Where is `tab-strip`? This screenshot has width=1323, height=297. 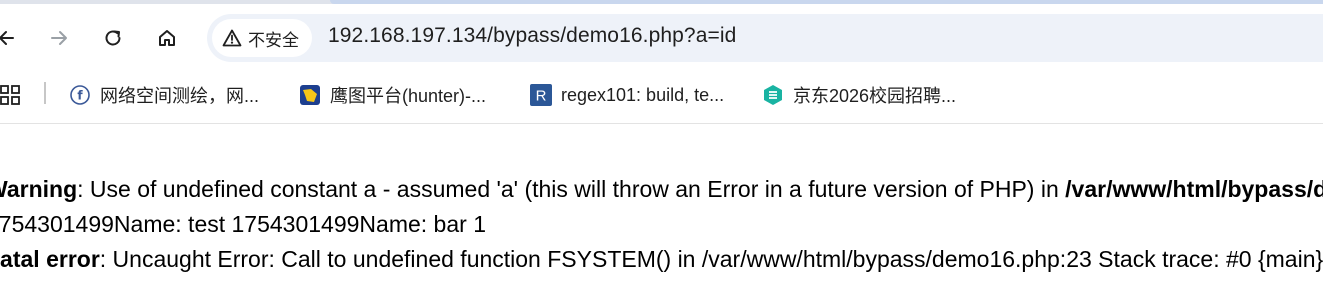
tab-strip is located at coordinates (661, 2).